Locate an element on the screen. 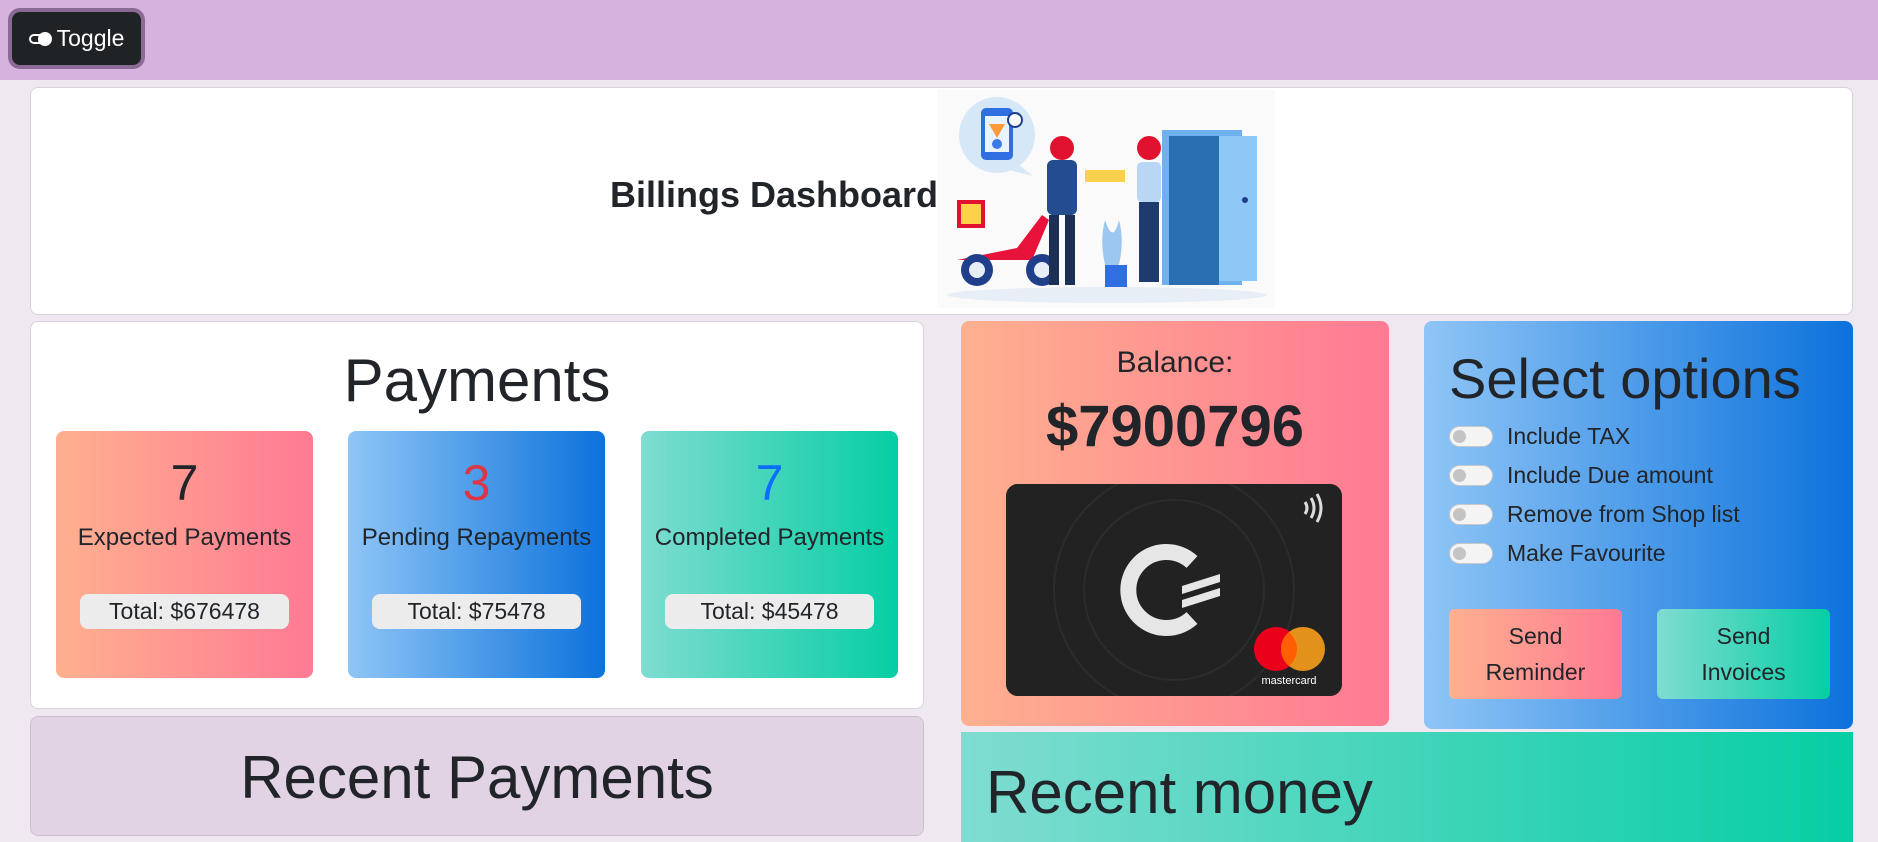 Image resolution: width=1878 pixels, height=842 pixels. include-due-amount-toggle is located at coordinates (1471, 475).